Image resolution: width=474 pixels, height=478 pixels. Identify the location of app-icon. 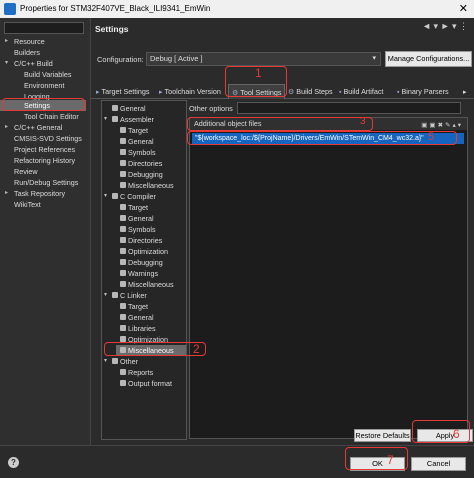
(10, 9).